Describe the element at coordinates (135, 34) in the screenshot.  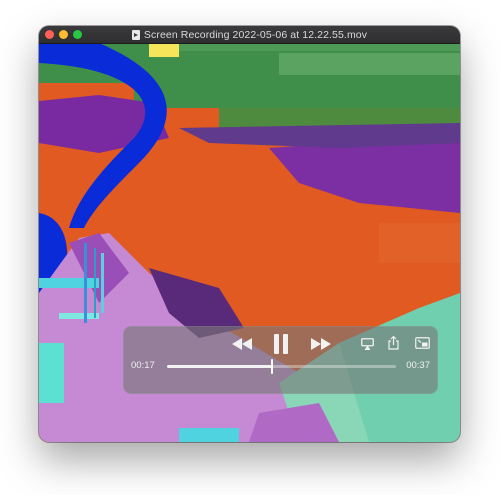
I see `document-icon` at that location.